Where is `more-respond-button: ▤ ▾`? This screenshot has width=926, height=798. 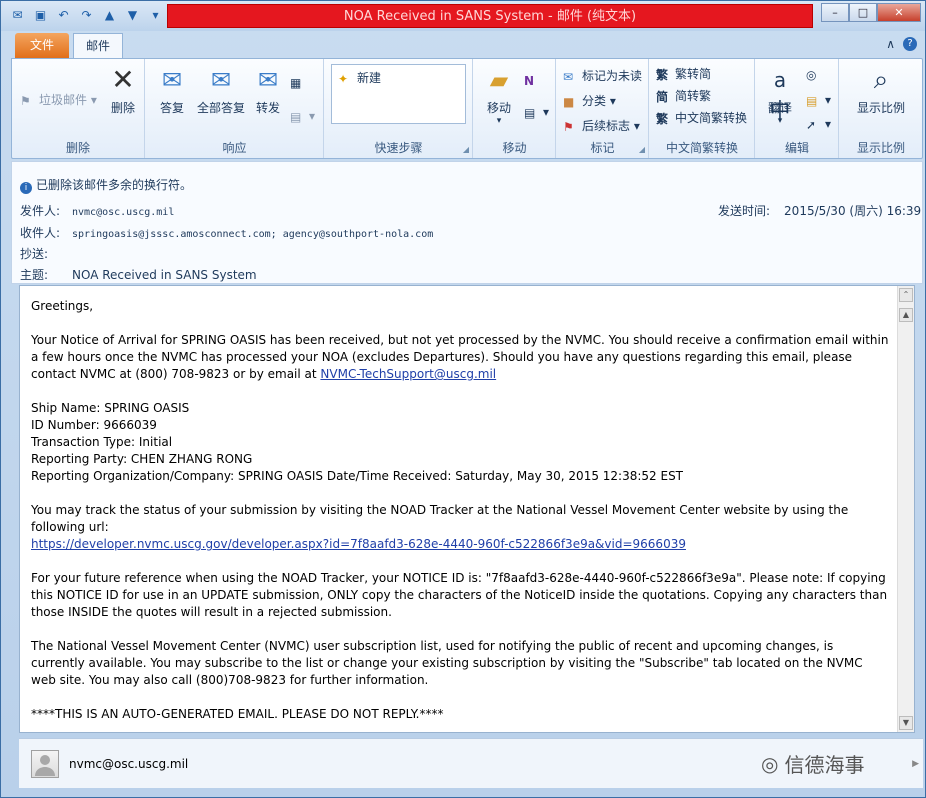 more-respond-button: ▤ ▾ is located at coordinates (302, 116).